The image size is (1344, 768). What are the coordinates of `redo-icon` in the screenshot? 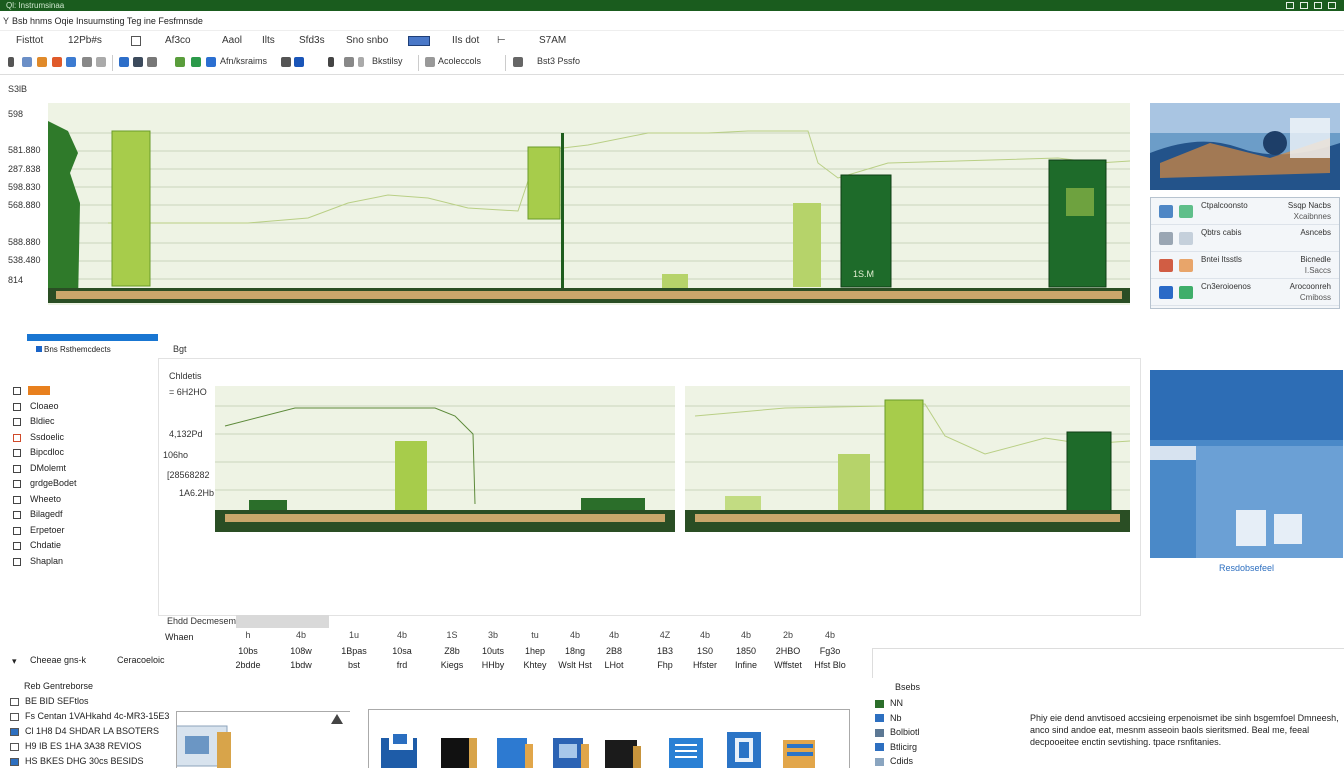 It's located at (101, 62).